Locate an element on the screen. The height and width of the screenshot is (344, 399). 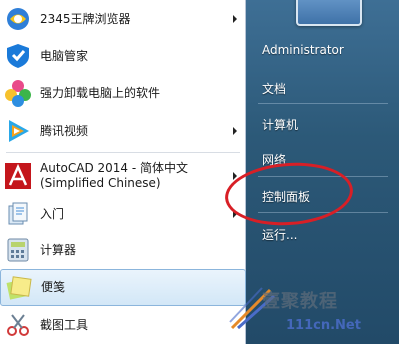
program-item-autocad: AutoCAD 2014 - 简体中文 (Simplified Chinese) is located at coordinates (123, 176).